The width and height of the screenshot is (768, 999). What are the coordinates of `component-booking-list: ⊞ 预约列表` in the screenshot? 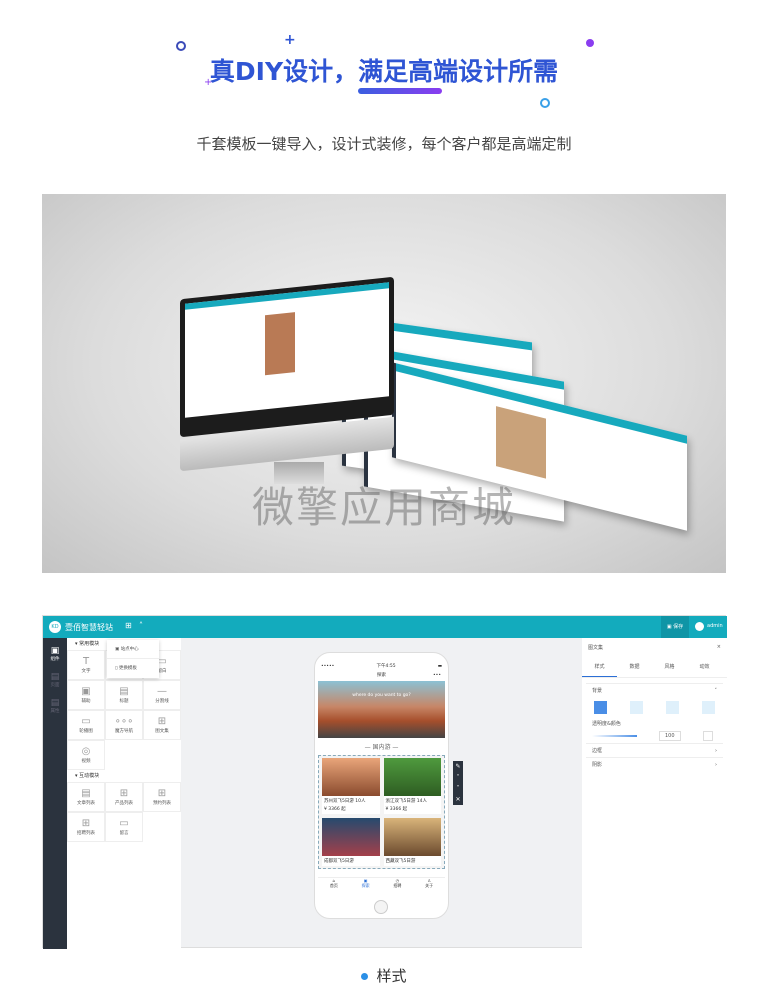 It's located at (162, 797).